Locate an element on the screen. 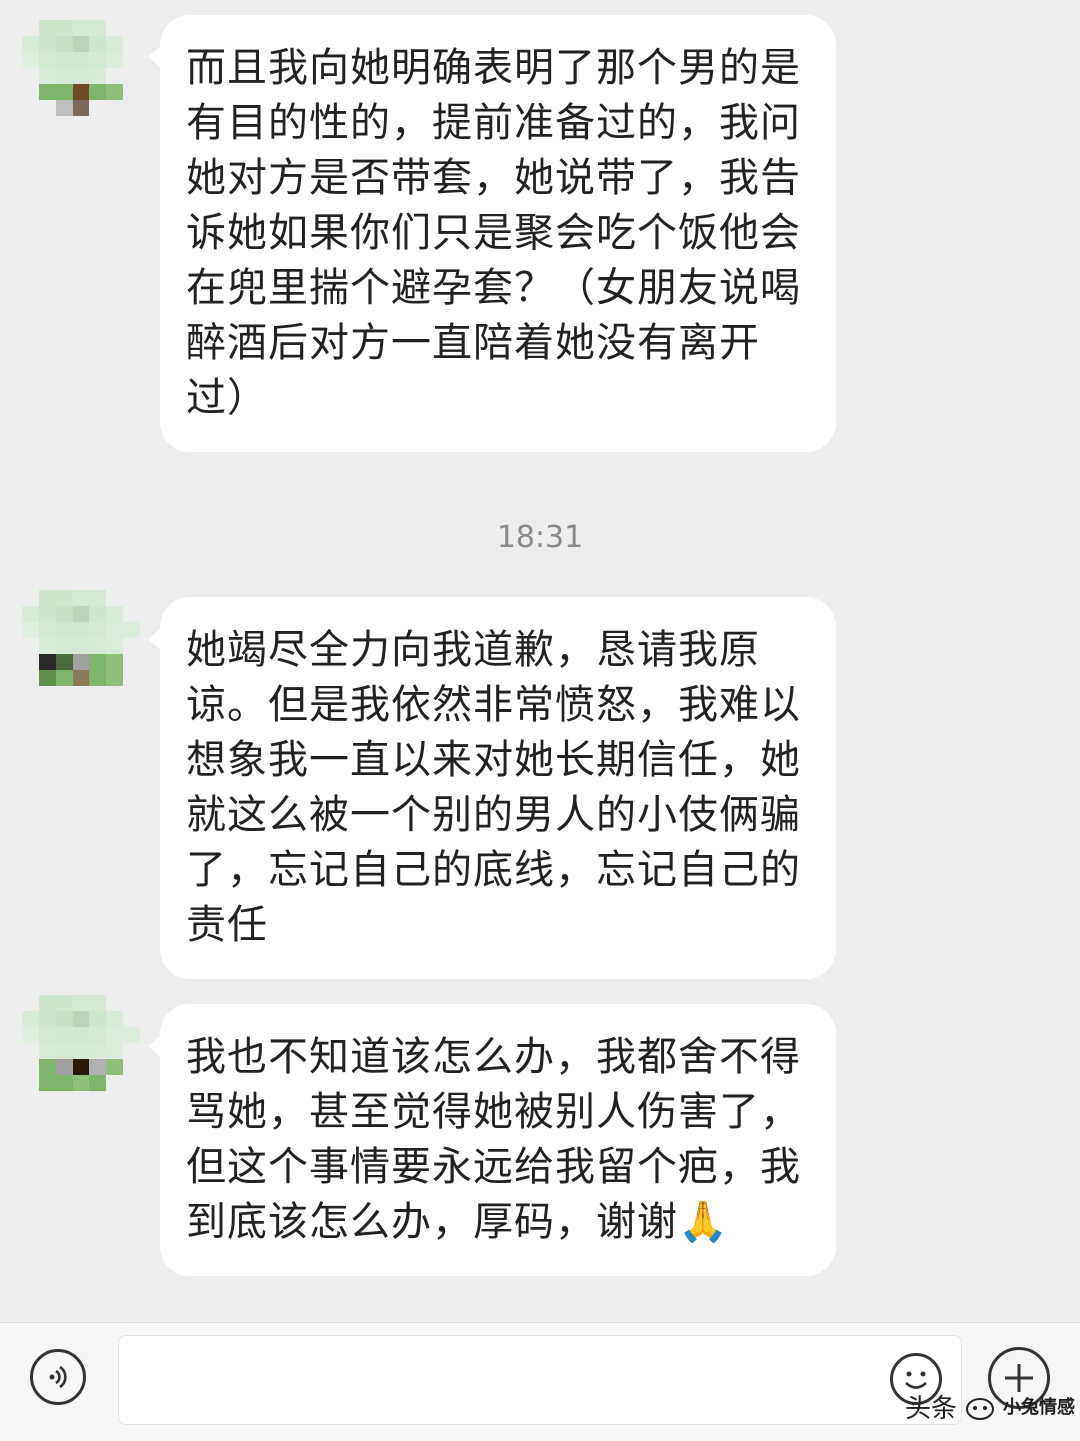  timestamp: 18:31 is located at coordinates (540, 537).